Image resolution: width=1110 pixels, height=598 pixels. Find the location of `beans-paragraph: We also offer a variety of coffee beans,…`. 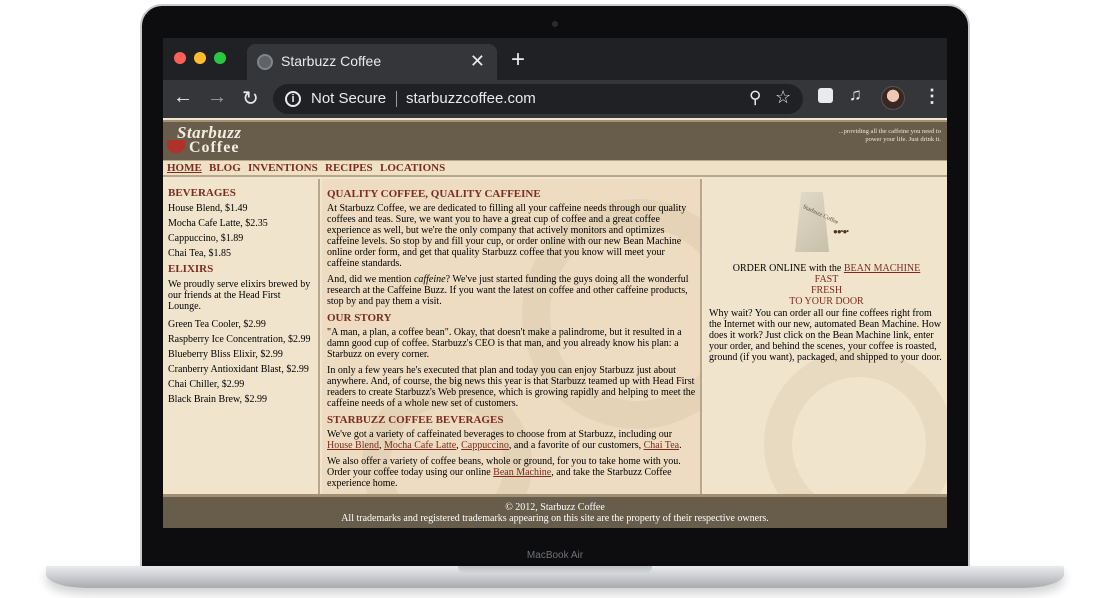

beans-paragraph: We also offer a variety of coffee beans,… is located at coordinates (513, 472).